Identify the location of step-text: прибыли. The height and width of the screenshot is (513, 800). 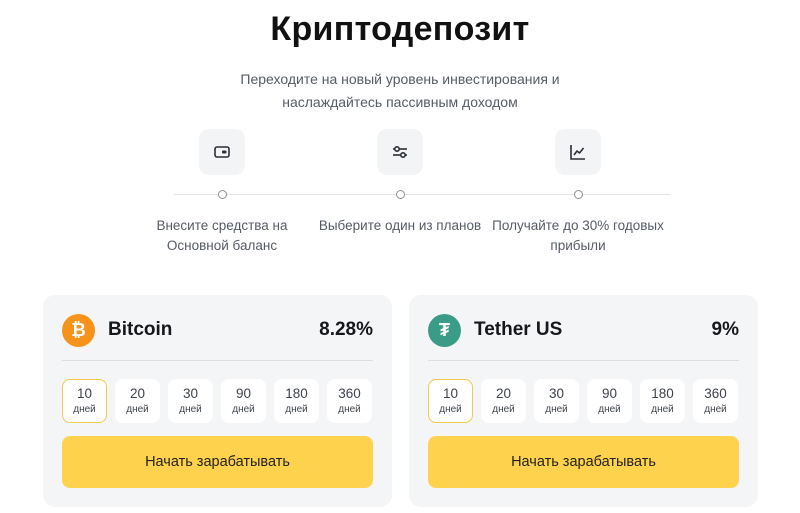
(578, 245).